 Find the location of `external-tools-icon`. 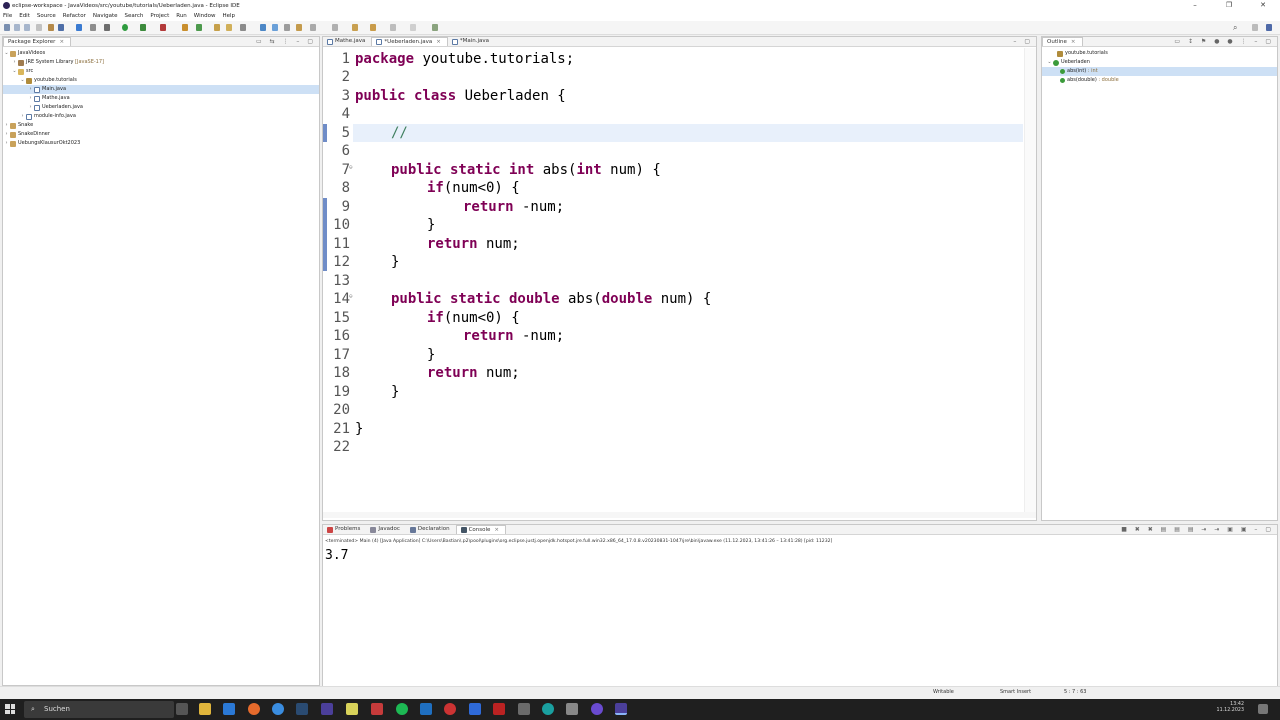

external-tools-icon is located at coordinates (107, 27).